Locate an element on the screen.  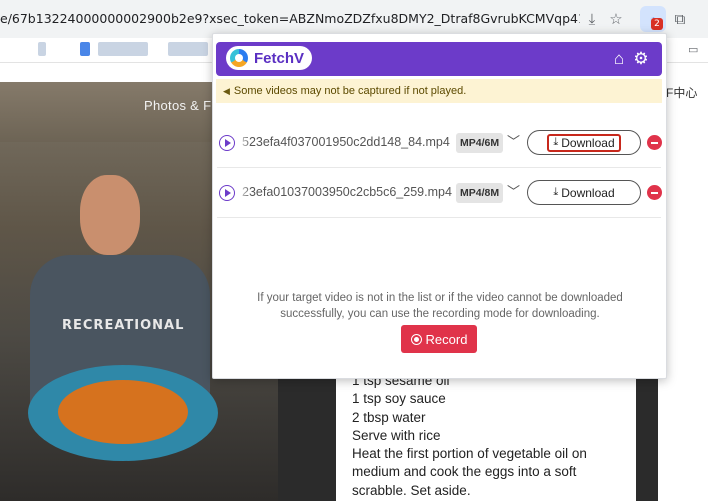
popup-header: FetchV ⌂ ⚙ is located at coordinates (439, 59).